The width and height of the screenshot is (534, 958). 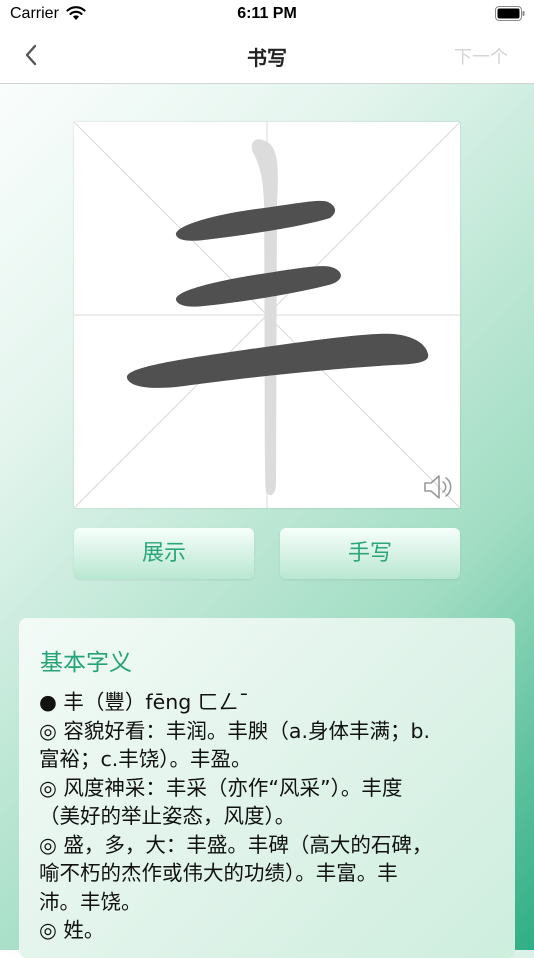 What do you see at coordinates (370, 553) in the screenshot?
I see `handwrite-button: 手写` at bounding box center [370, 553].